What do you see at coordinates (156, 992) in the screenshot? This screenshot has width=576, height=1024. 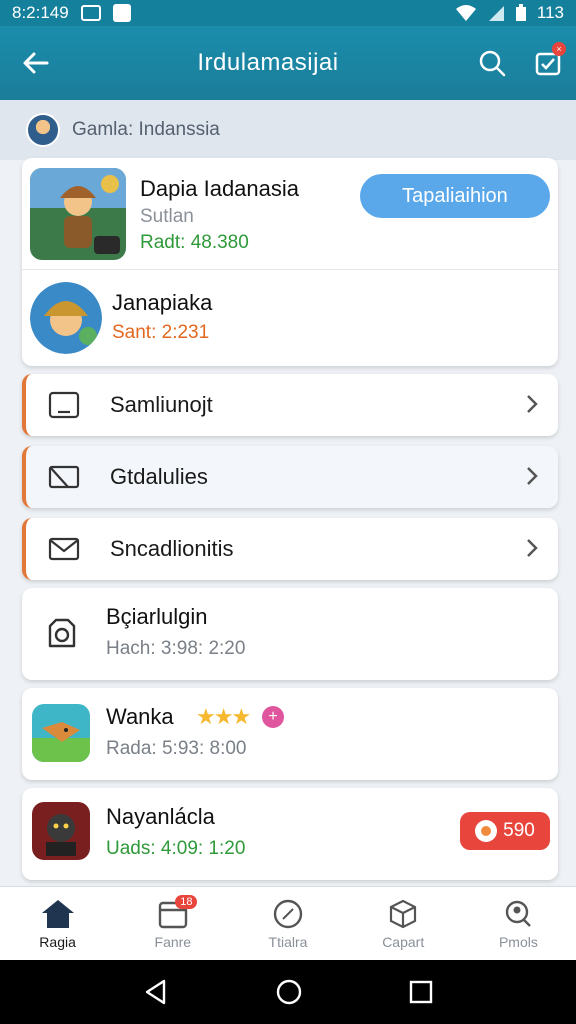 I see `back-triangle-icon` at bounding box center [156, 992].